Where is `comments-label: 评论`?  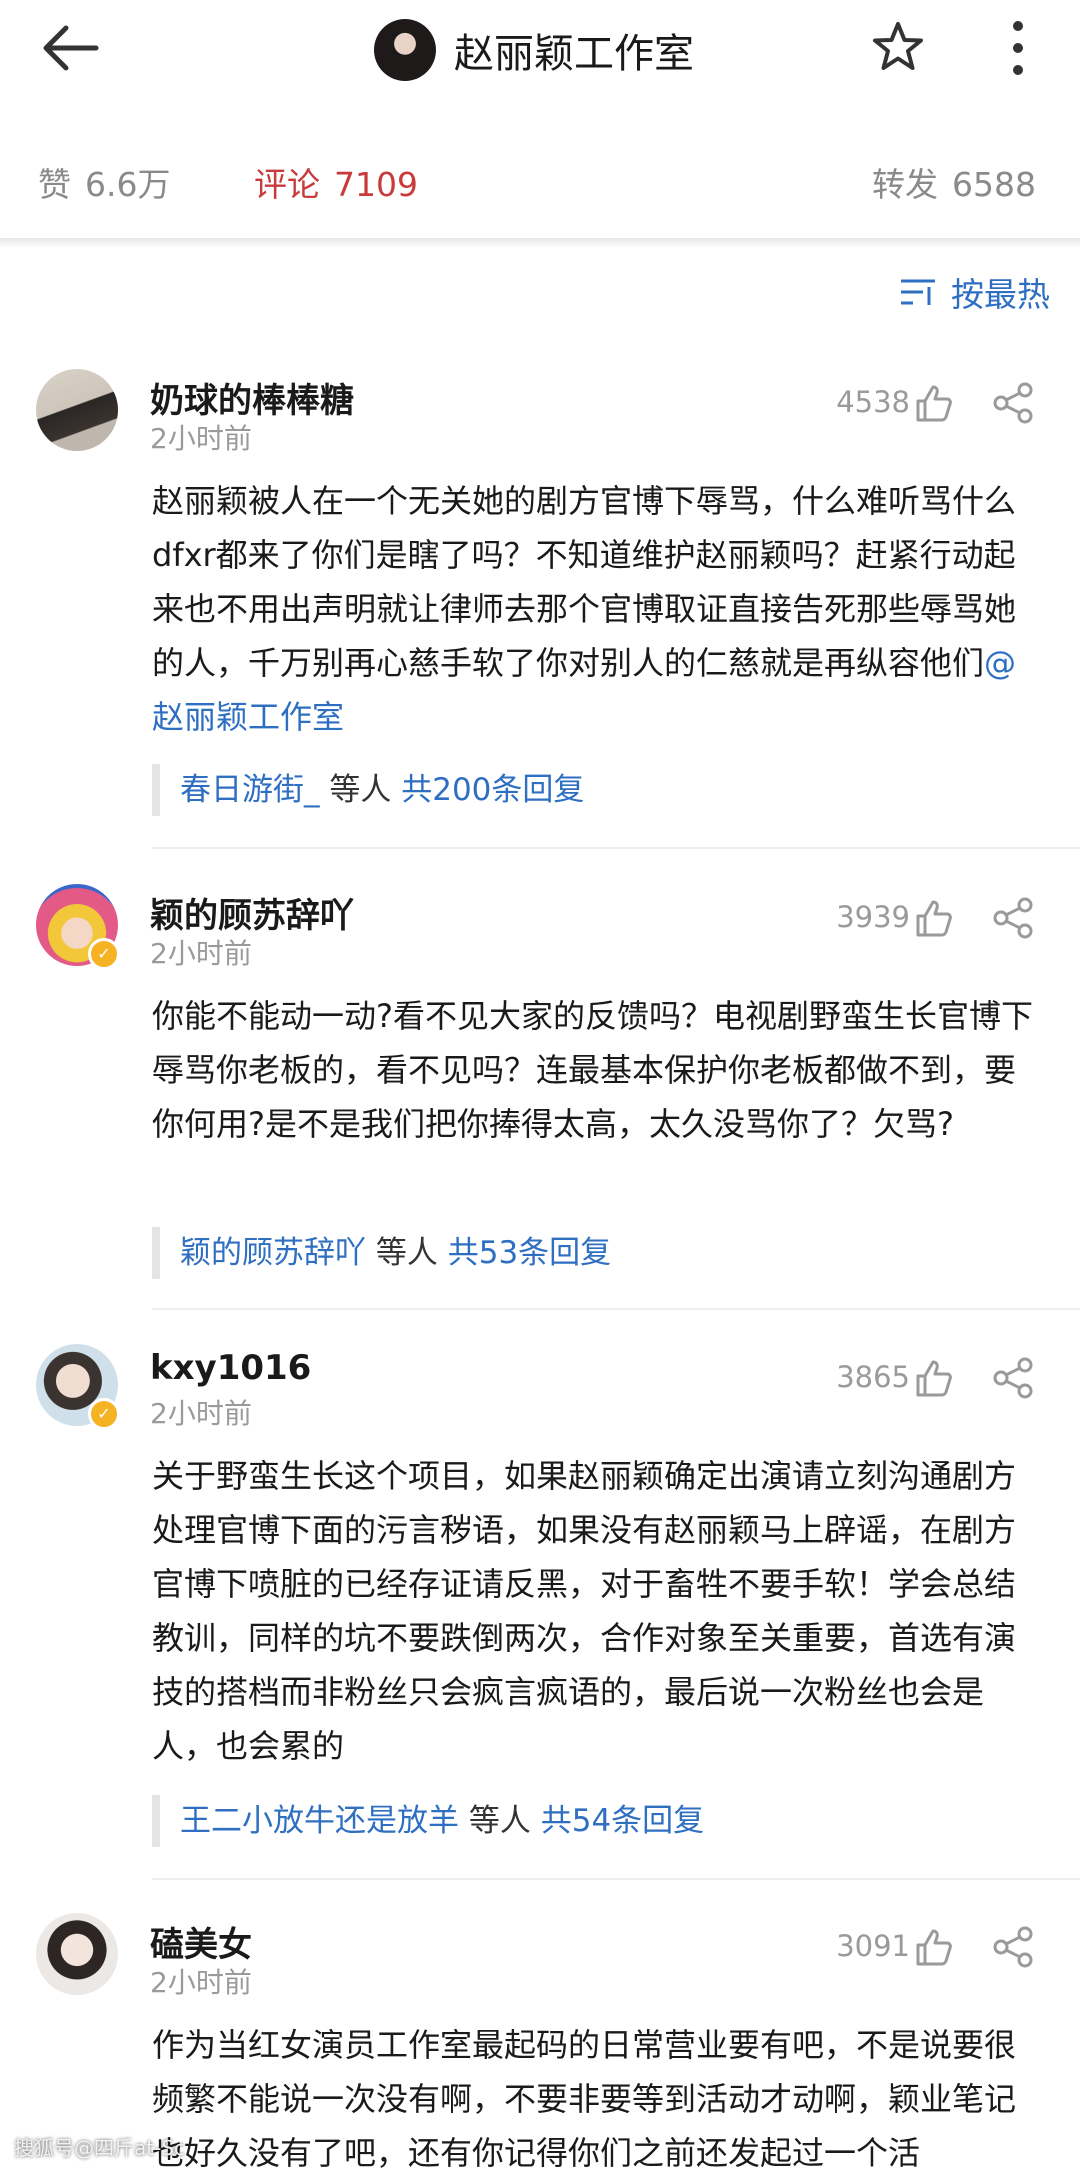
comments-label: 评论 is located at coordinates (287, 184).